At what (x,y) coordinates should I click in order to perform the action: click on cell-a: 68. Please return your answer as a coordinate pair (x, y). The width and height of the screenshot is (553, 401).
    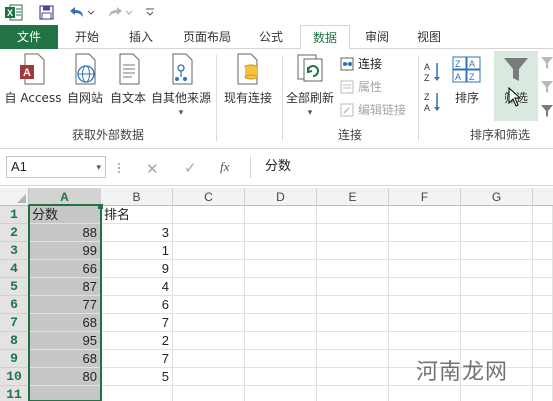
    Looking at the image, I should click on (65, 359).